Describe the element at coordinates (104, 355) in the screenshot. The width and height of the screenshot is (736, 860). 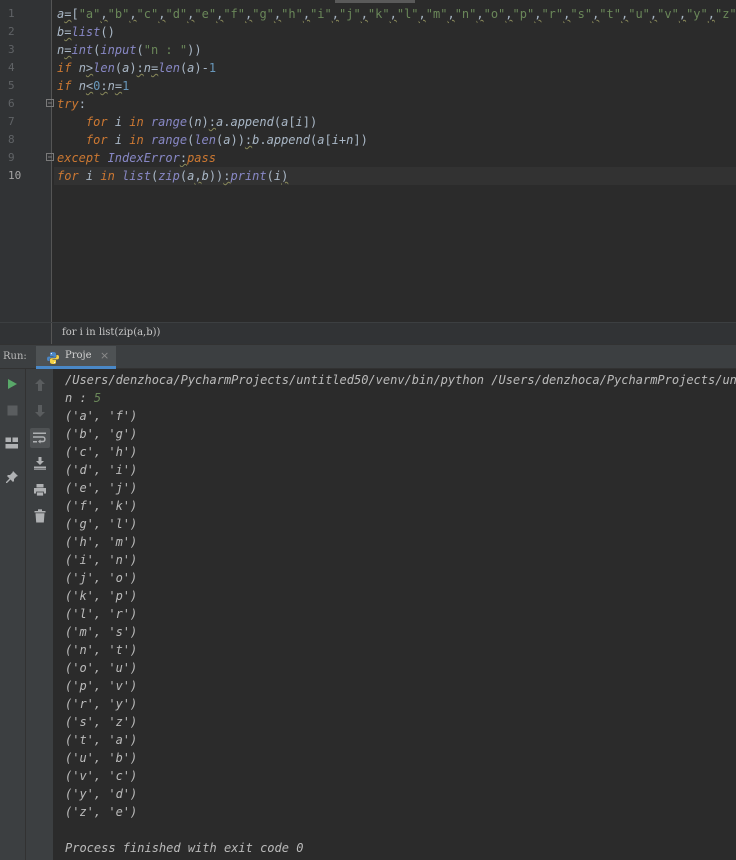
I see `tab-close-icon: ×` at that location.